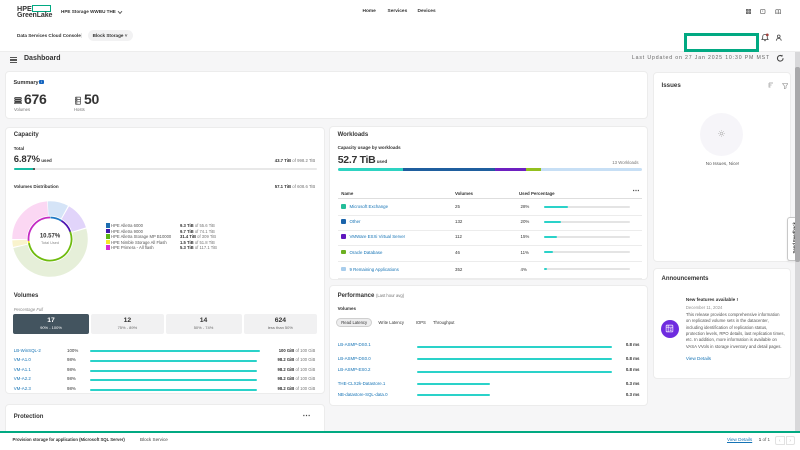 The height and width of the screenshot is (450, 800). I want to click on svg-text: 10.57%, so click(50, 236).